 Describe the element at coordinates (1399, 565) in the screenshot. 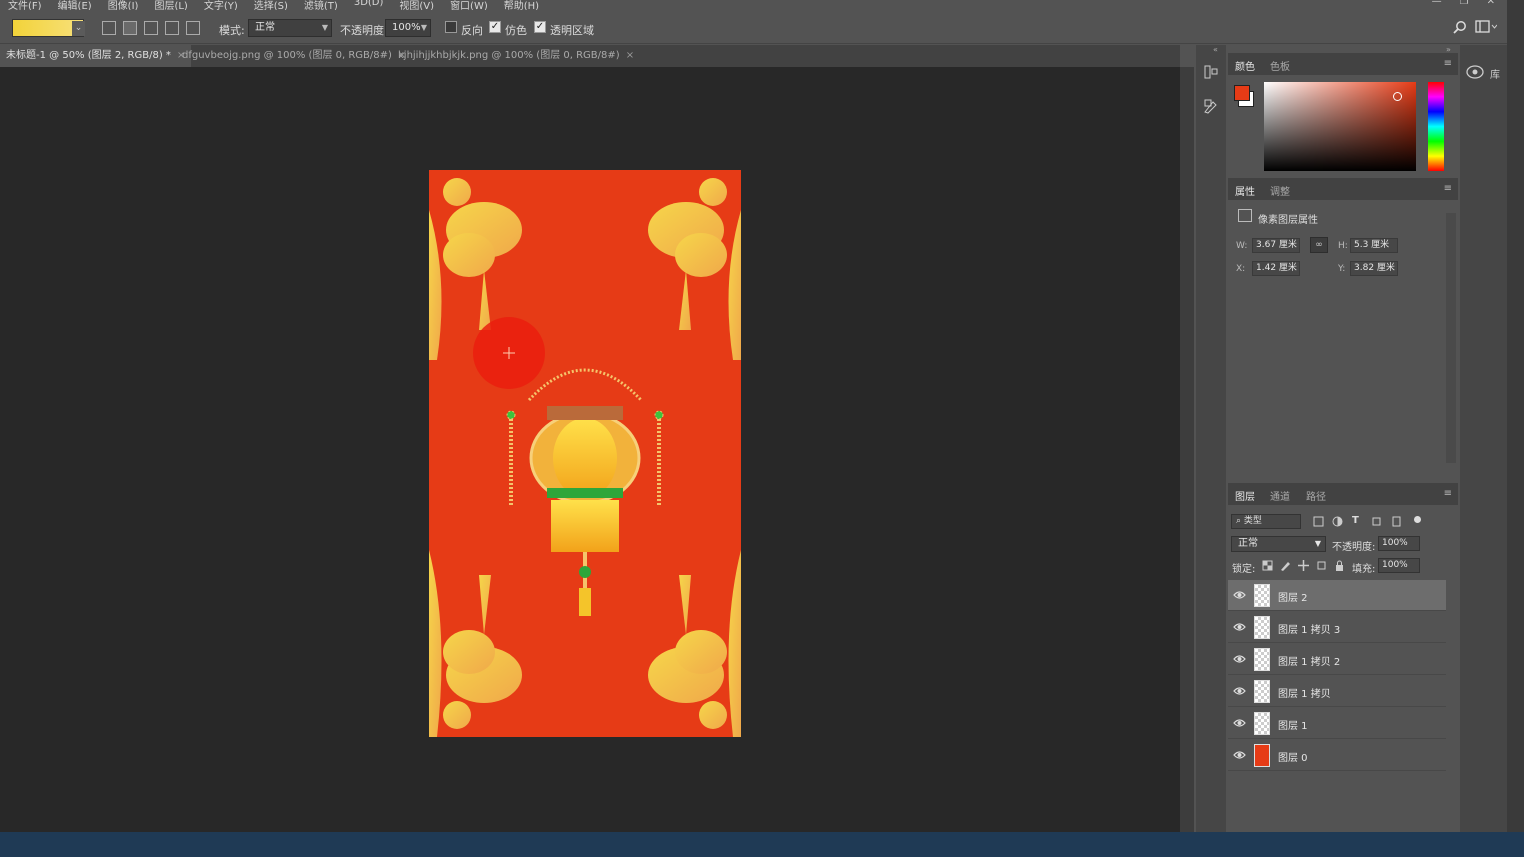

I see `fill-field: 100%` at that location.